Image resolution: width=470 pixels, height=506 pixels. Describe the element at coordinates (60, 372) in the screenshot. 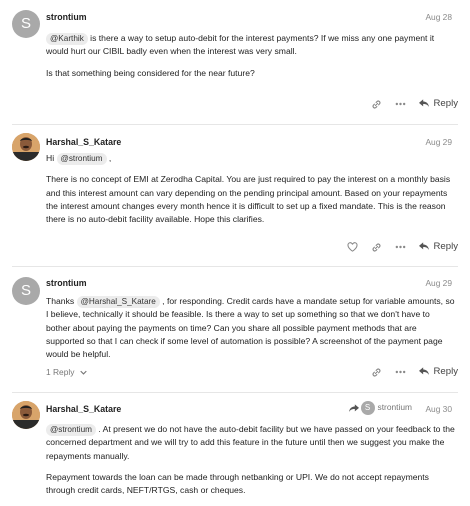

I see `replies-count: 1 Reply` at that location.